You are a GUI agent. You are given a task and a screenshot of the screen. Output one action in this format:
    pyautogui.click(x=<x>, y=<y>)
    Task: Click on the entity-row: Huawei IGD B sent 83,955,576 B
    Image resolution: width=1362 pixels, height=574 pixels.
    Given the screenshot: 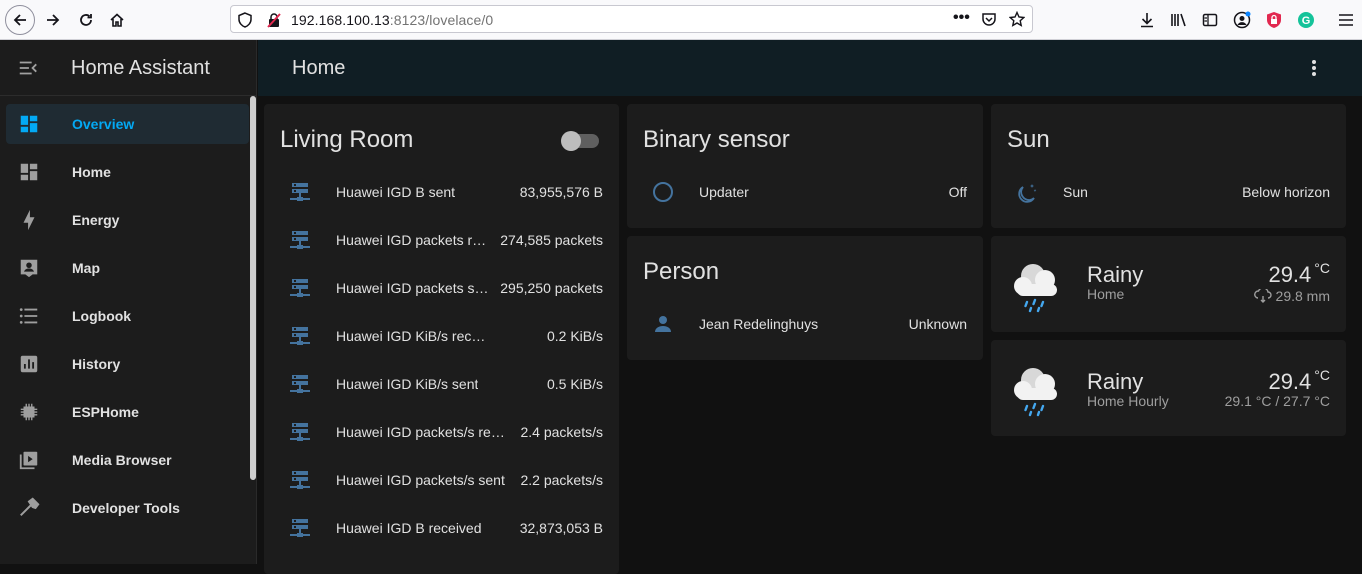 What is the action you would take?
    pyautogui.click(x=441, y=192)
    